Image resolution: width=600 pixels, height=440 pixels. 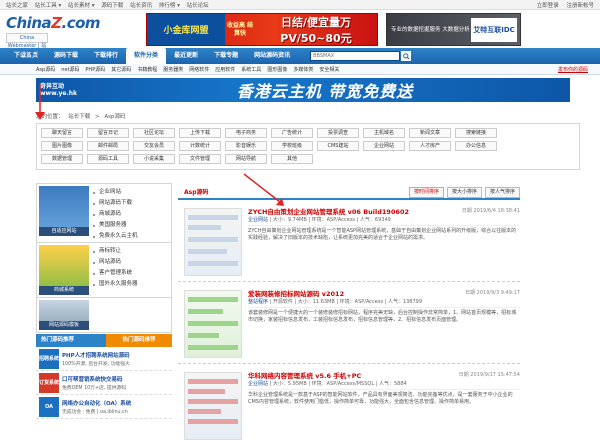 I want to click on category-tag: 搜索链接, so click(x=476, y=133).